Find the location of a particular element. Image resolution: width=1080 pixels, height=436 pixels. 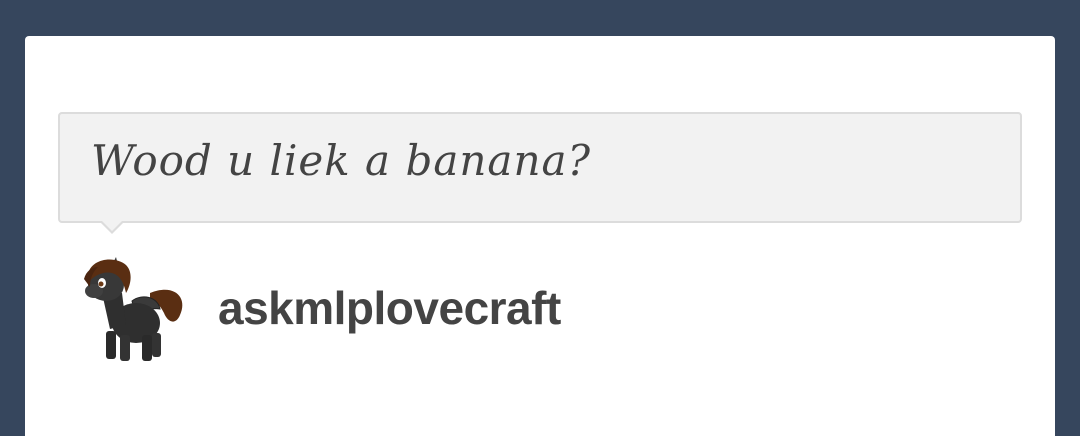

ask-question-text: Wood u liek a banana? is located at coordinates (341, 160).